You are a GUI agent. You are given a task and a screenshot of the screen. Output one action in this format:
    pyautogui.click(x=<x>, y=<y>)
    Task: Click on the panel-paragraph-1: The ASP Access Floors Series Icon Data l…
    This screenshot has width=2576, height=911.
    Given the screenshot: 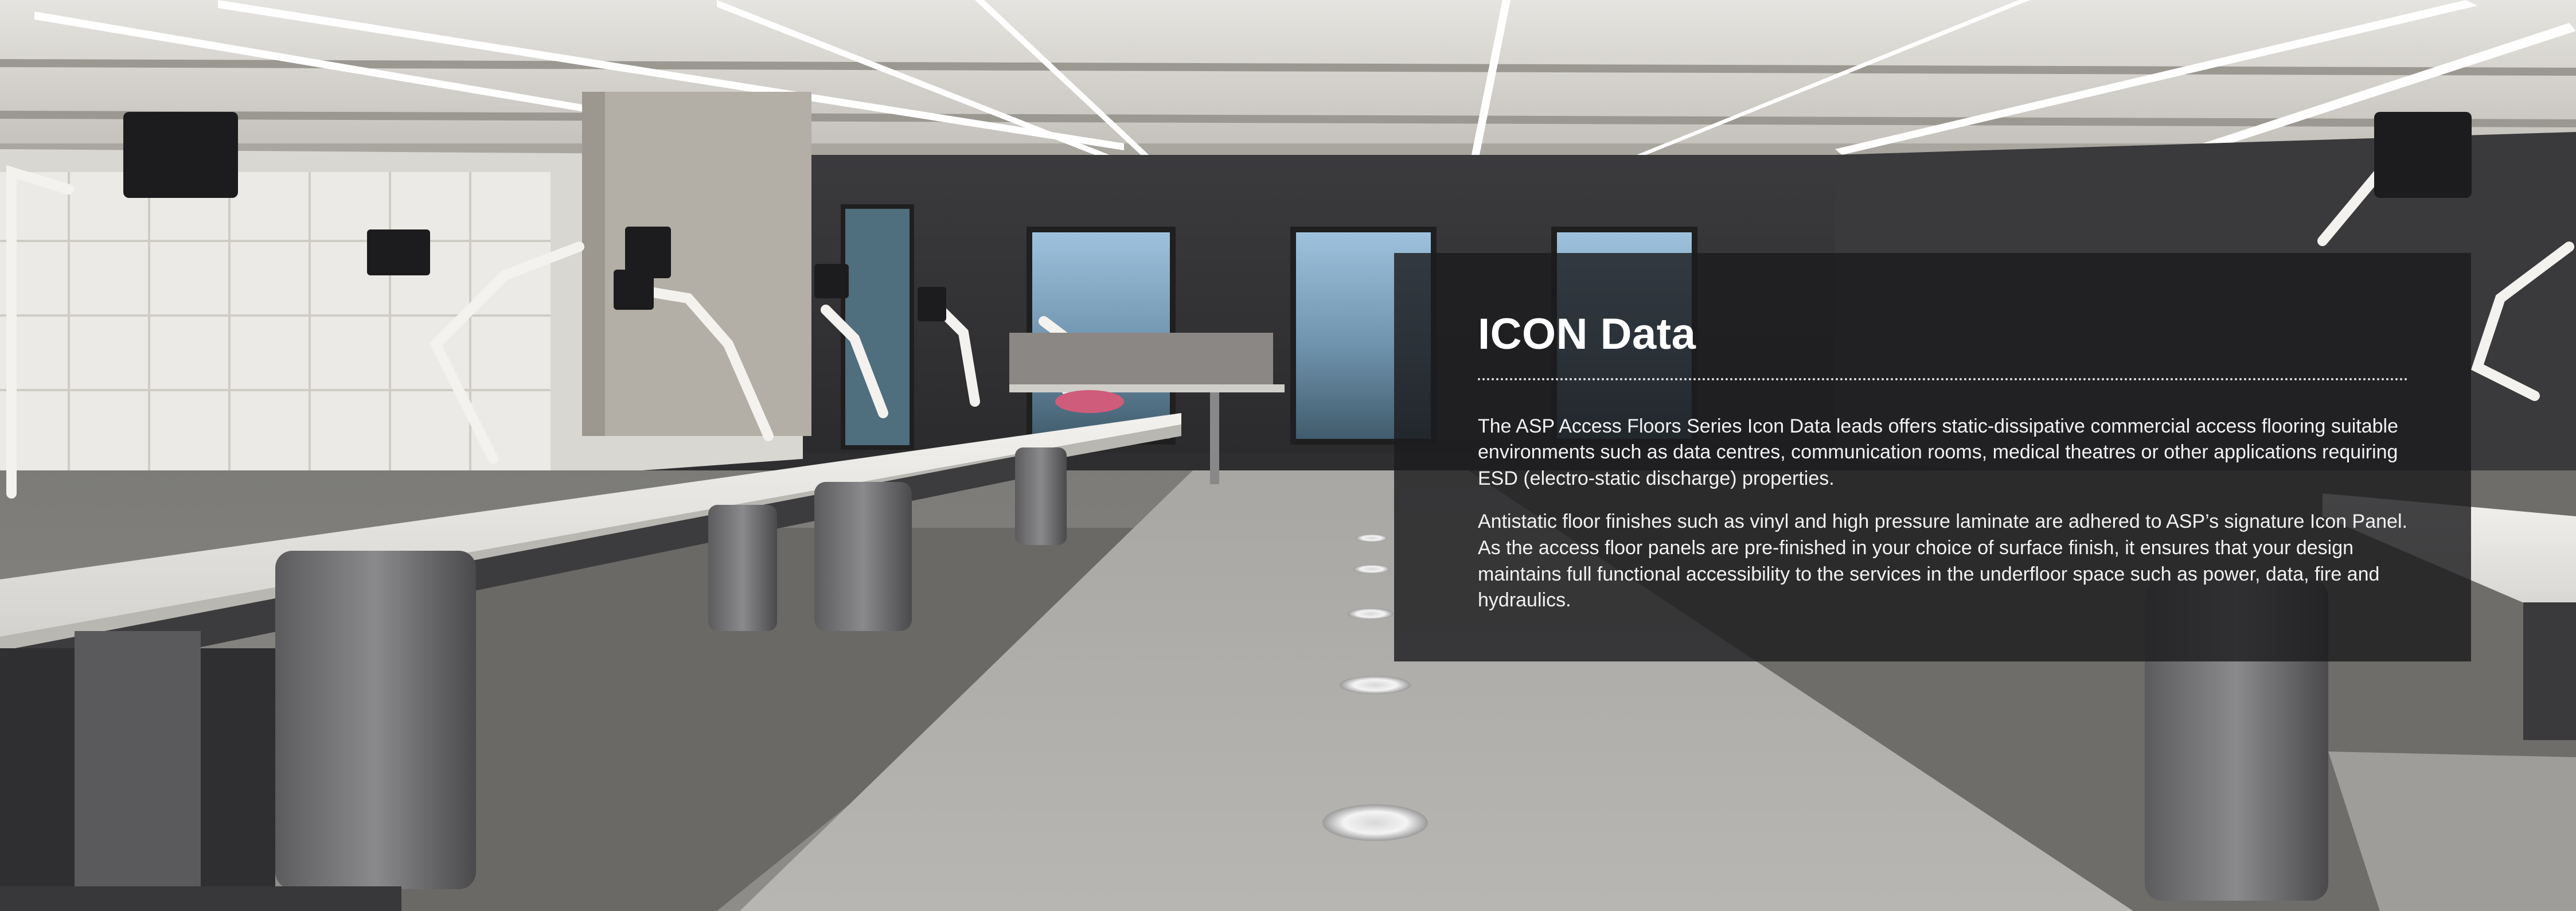 What is the action you would take?
    pyautogui.click(x=1939, y=452)
    